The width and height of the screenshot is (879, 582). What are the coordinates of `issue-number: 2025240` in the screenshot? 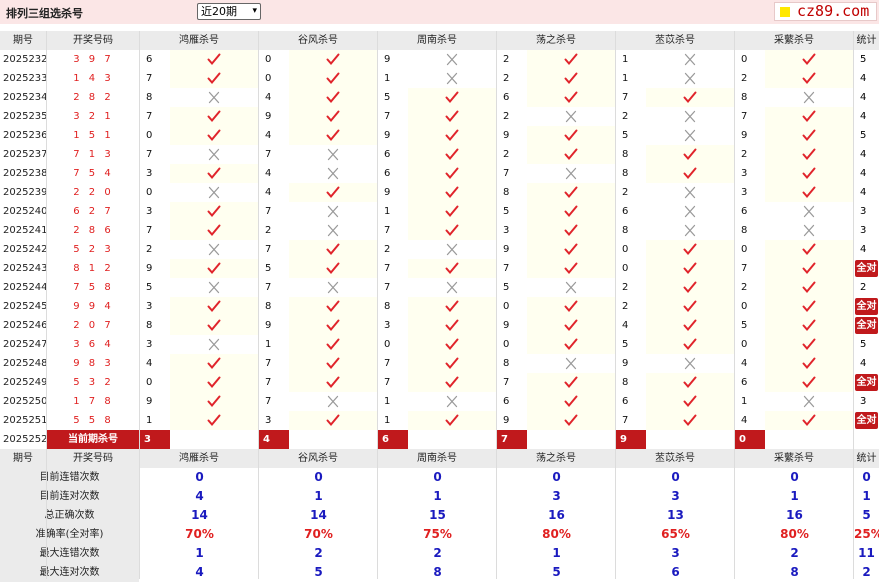 It's located at (25, 211).